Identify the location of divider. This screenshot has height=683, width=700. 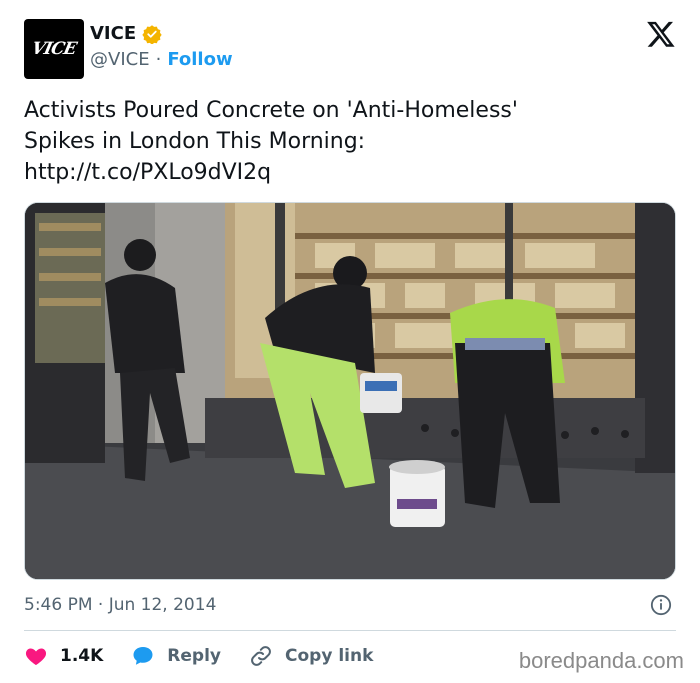
(350, 630).